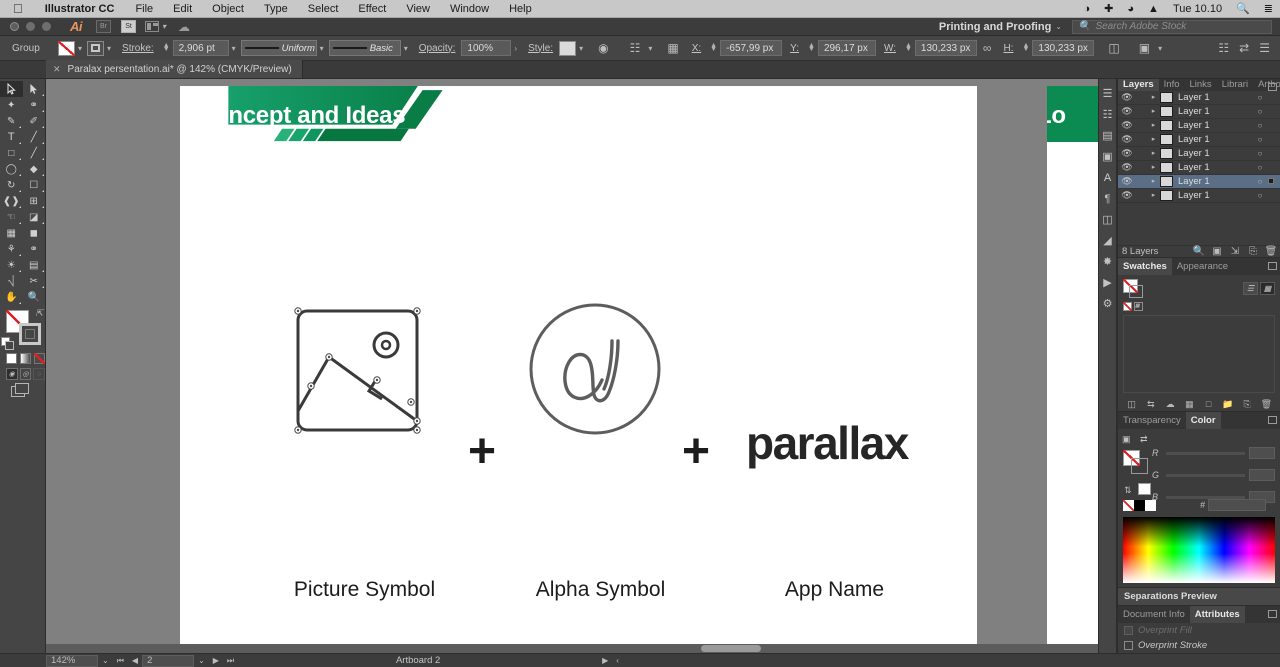  What do you see at coordinates (364, 590) in the screenshot?
I see `caption-picture-symbol: Picture Symbol` at bounding box center [364, 590].